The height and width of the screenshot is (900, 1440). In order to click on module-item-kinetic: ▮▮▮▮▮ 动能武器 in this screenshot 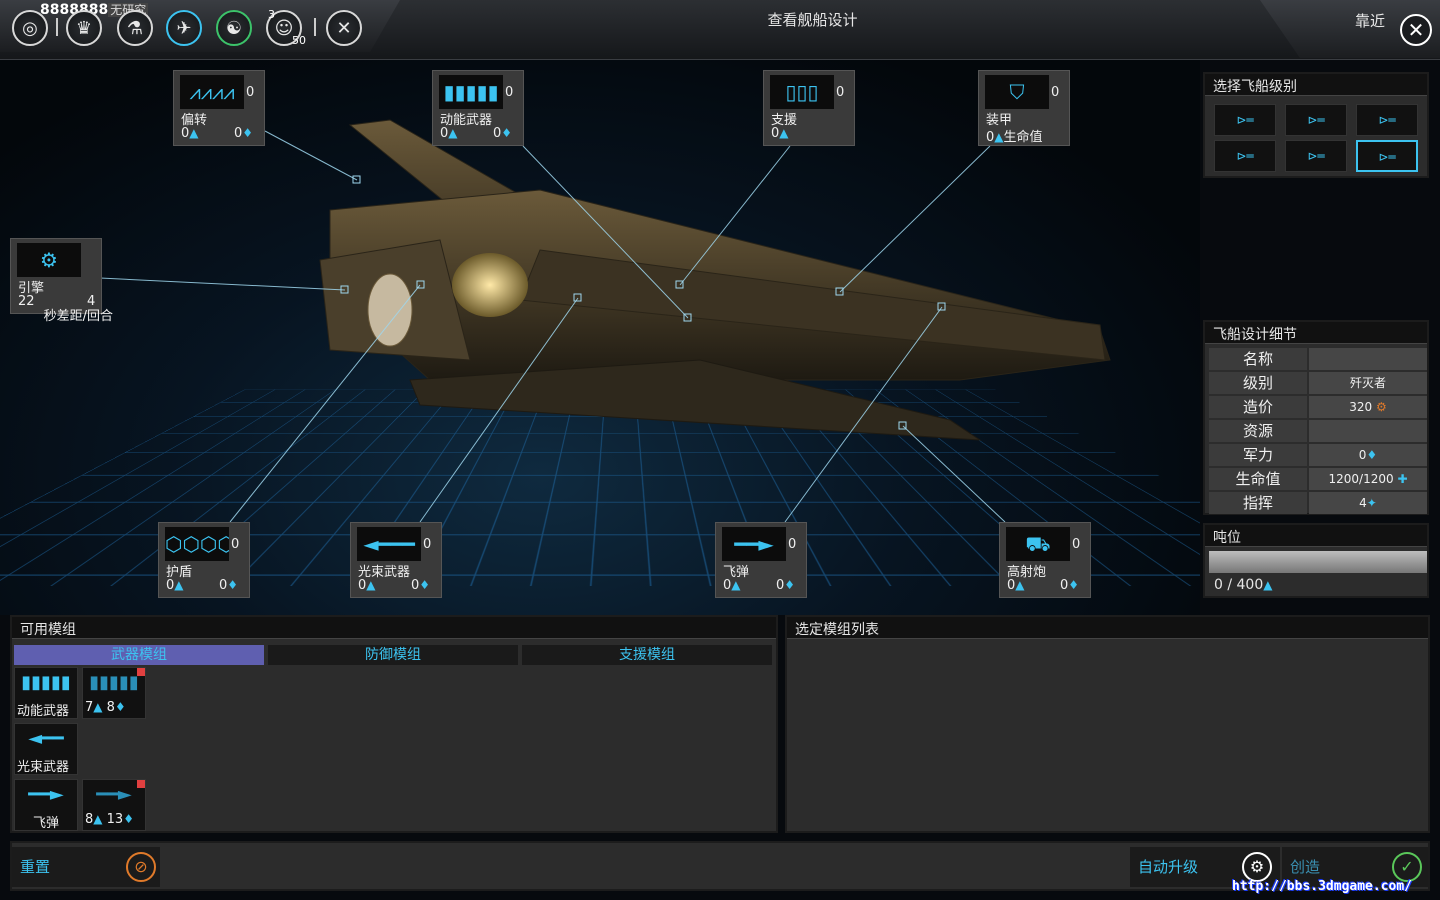, I will do `click(46, 693)`.